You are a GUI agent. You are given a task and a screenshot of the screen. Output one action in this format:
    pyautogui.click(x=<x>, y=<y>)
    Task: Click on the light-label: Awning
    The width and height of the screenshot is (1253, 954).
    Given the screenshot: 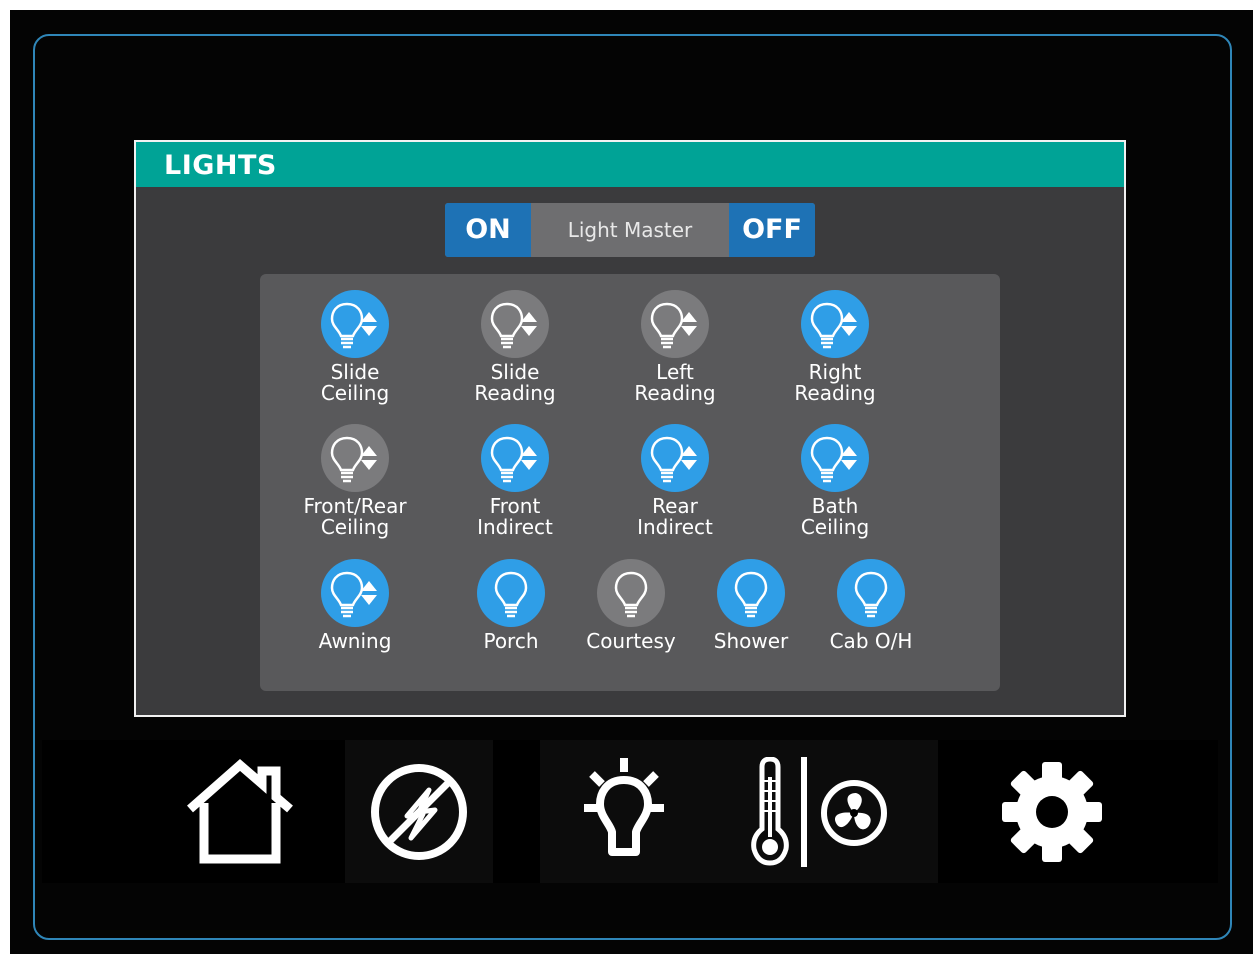 What is the action you would take?
    pyautogui.click(x=355, y=641)
    